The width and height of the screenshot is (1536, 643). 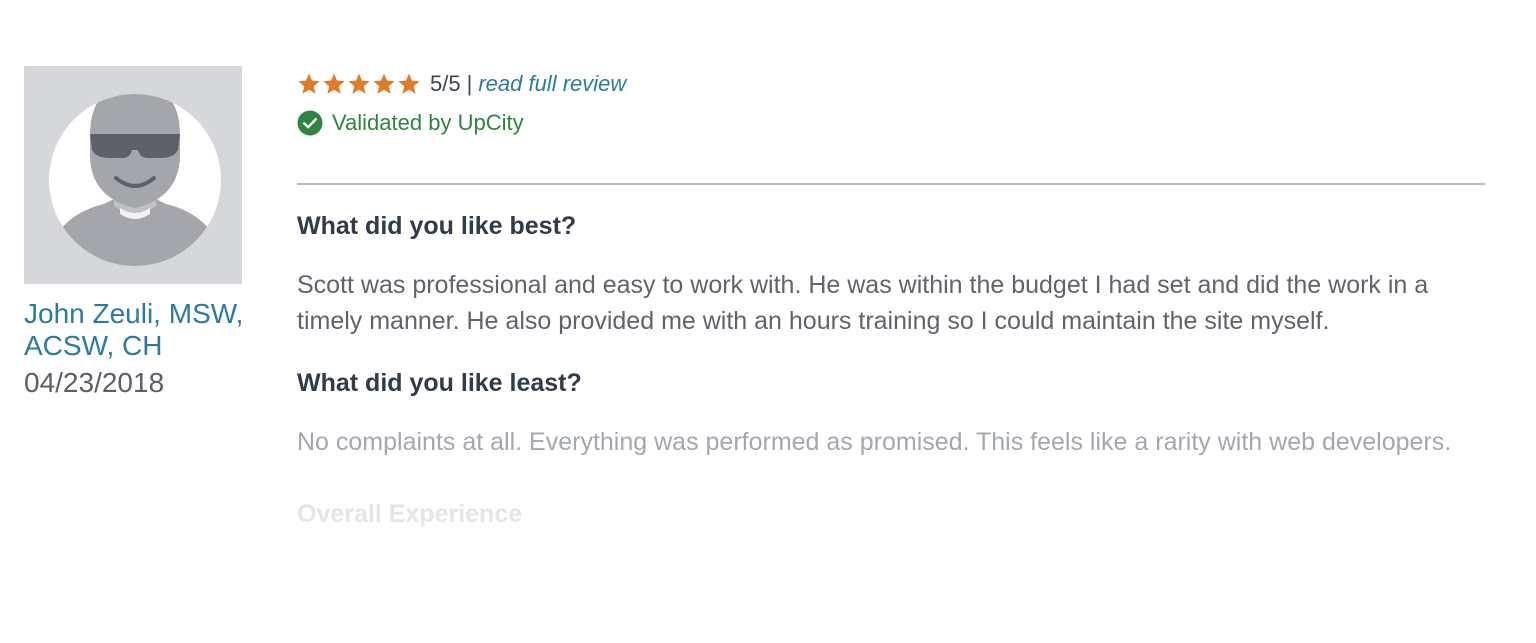 What do you see at coordinates (445, 83) in the screenshot?
I see `rating-score: 5/5` at bounding box center [445, 83].